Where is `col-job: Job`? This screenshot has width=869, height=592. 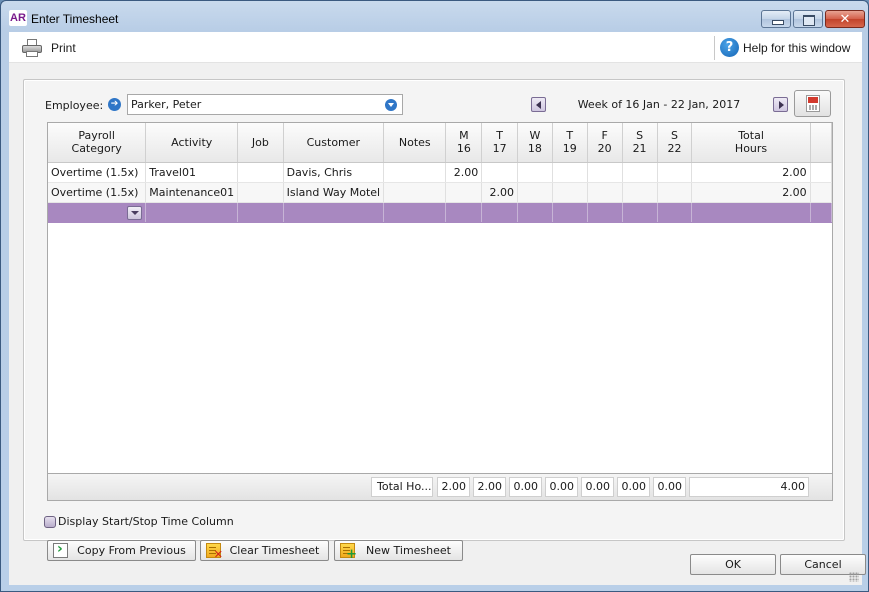 col-job: Job is located at coordinates (260, 143).